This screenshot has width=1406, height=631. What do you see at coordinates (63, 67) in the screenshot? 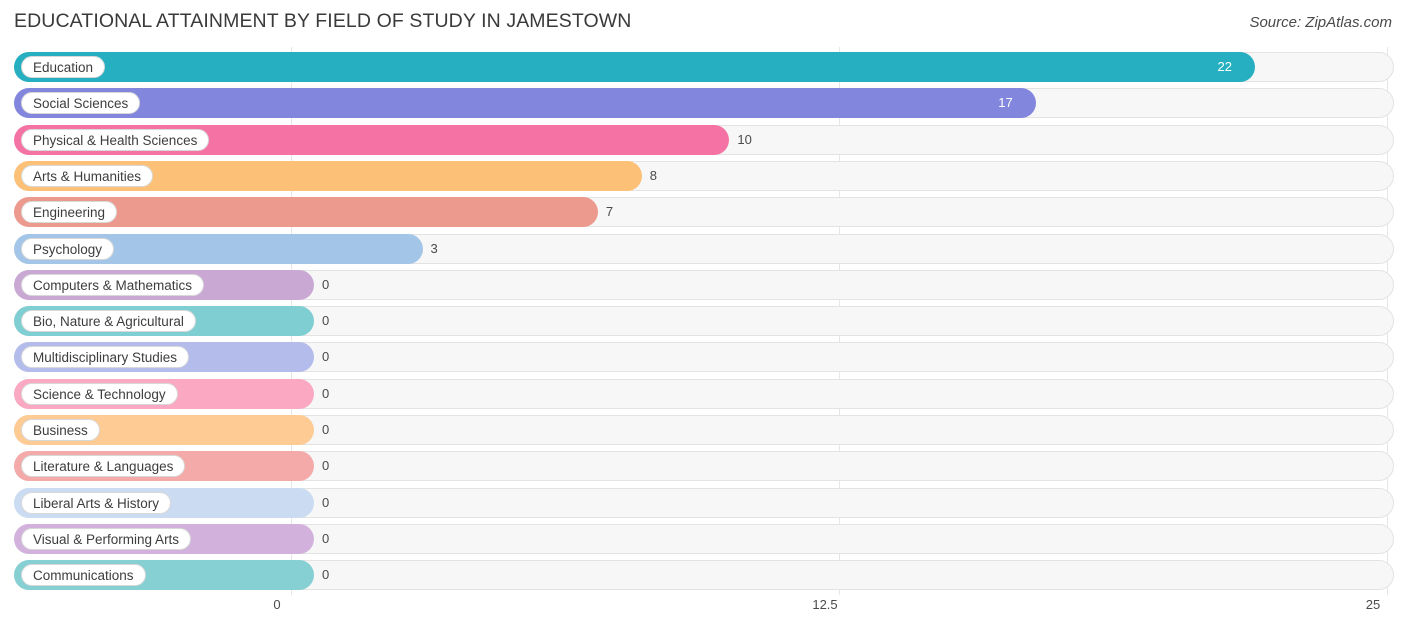
I see `category-label: Education` at bounding box center [63, 67].